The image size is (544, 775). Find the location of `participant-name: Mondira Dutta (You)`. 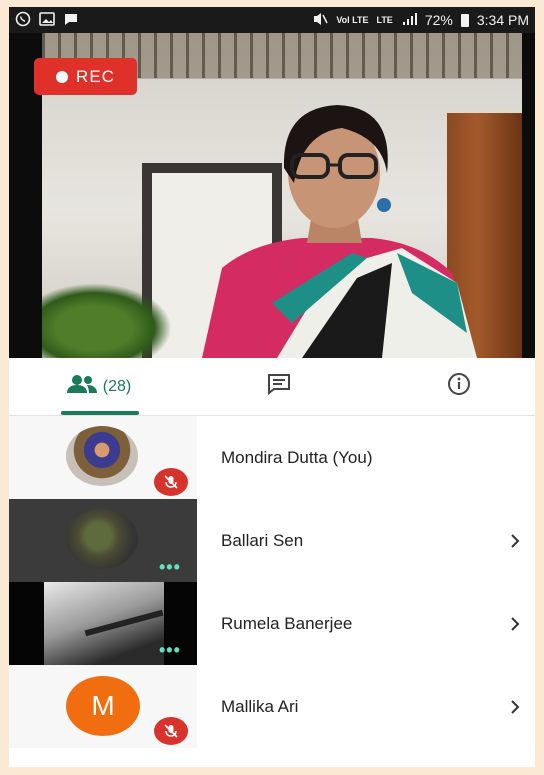

participant-name: Mondira Dutta (You) is located at coordinates (297, 457).